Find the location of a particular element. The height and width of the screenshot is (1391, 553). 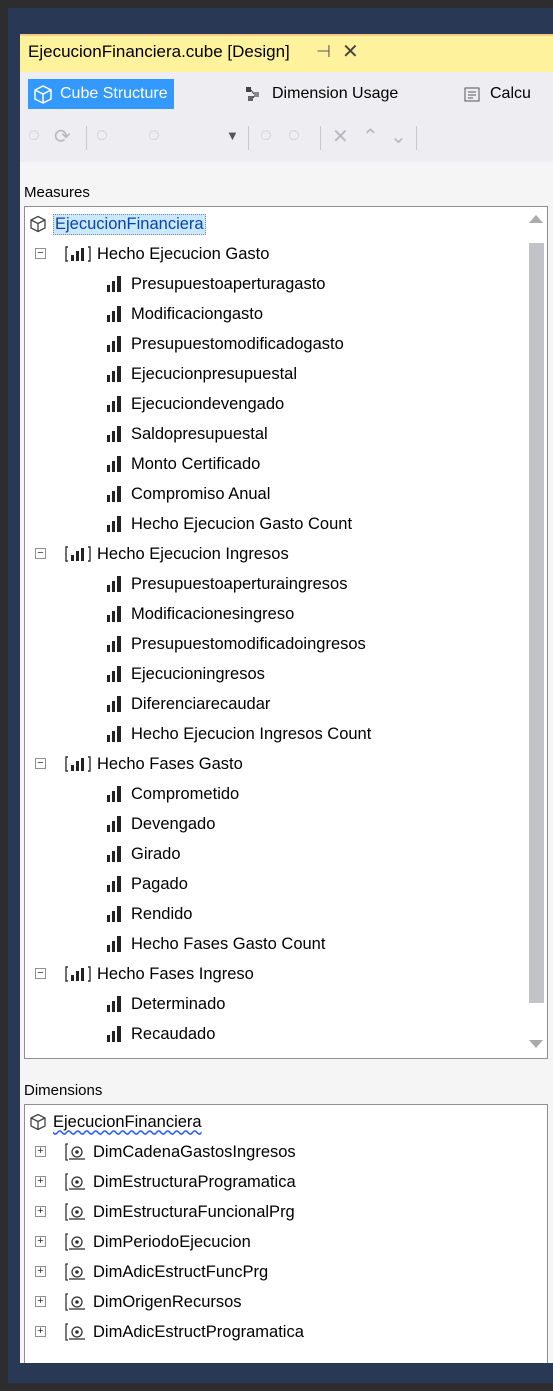

measure-item-label: Monto Certificado is located at coordinates (196, 463).